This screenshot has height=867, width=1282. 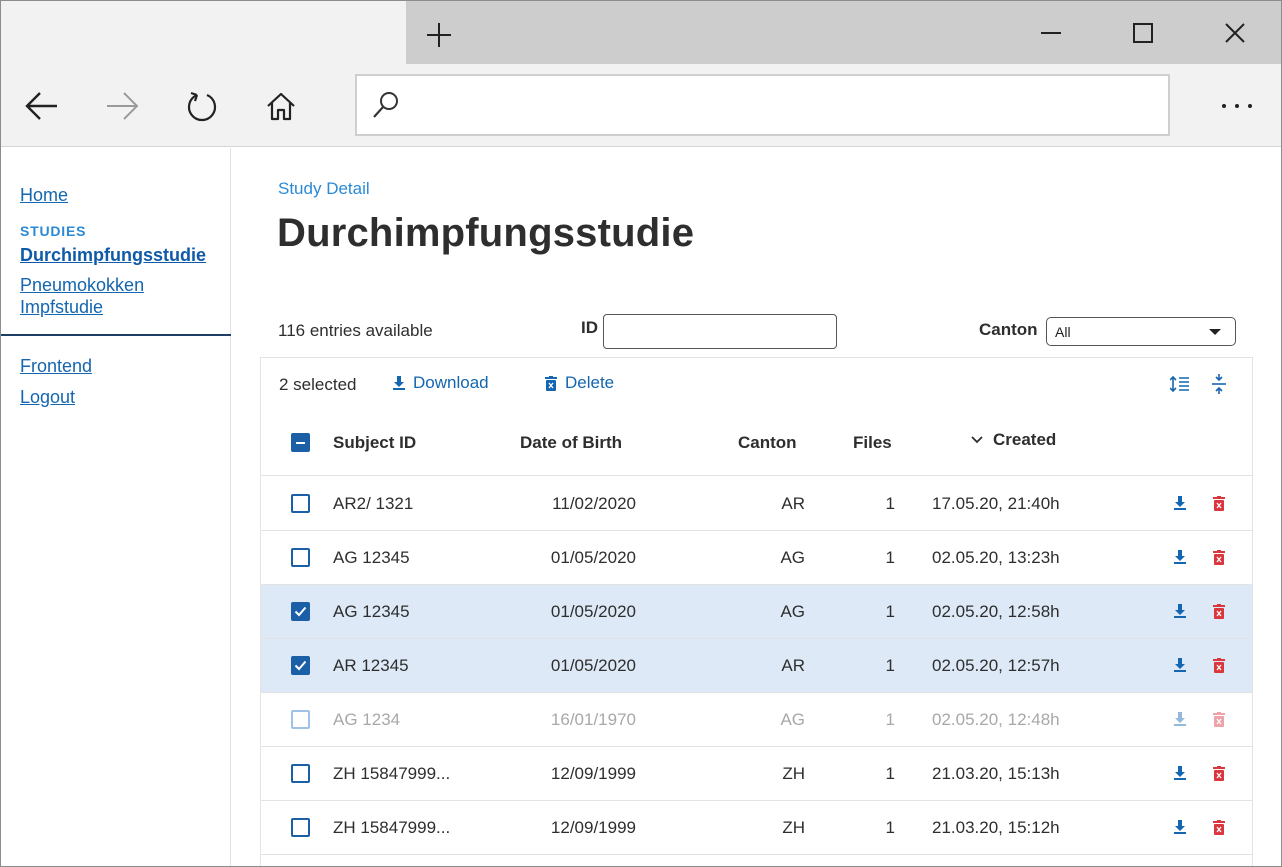 I want to click on sidebar-item-frontend: Frontend, so click(x=56, y=366).